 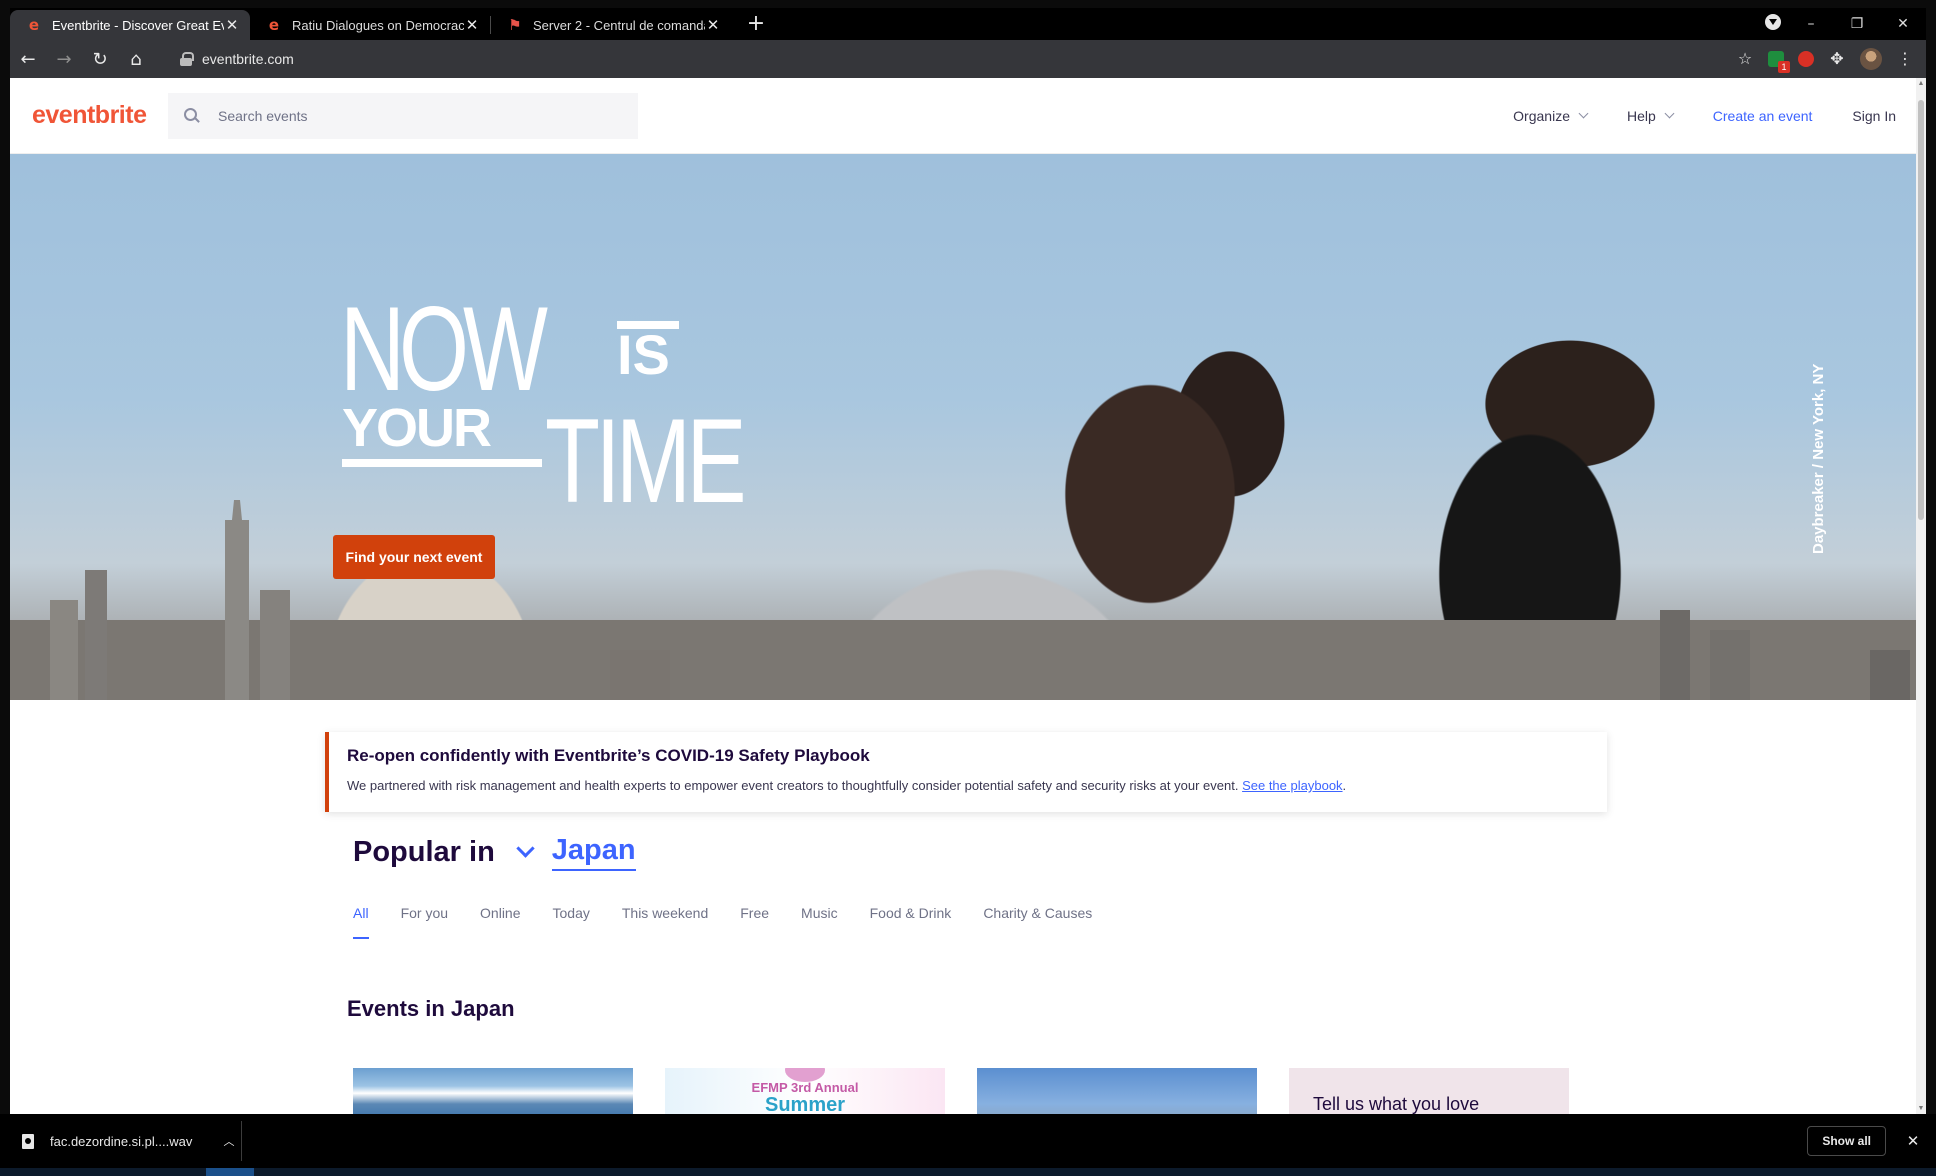 I want to click on show-all-downloads-button: Show all, so click(x=1846, y=1141).